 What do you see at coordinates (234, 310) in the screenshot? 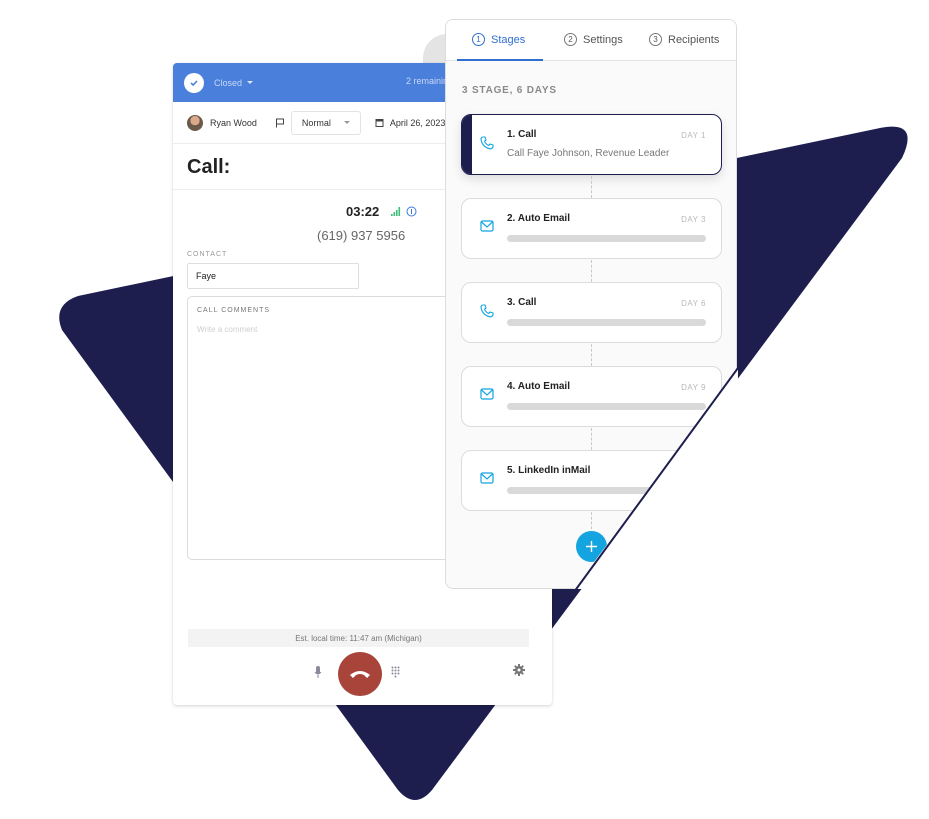
I see `comments-label: CALL COMMENTS` at bounding box center [234, 310].